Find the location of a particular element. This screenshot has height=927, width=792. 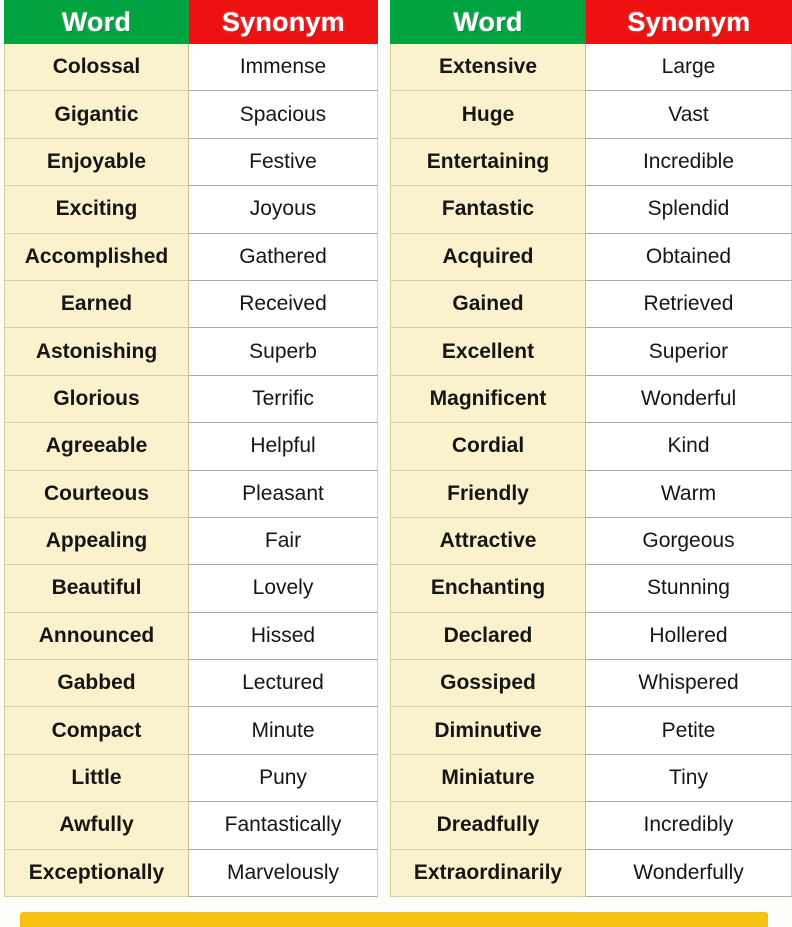

table-row: Announced Hissed is located at coordinates (191, 636).